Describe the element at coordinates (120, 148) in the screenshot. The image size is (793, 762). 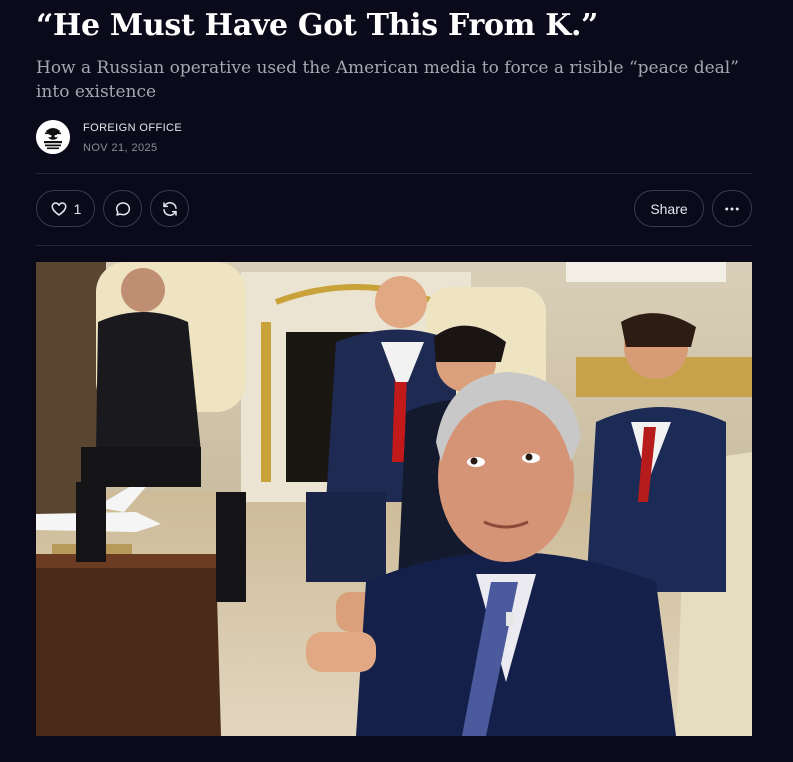
I see `post-date: NOV 21, 2025` at that location.